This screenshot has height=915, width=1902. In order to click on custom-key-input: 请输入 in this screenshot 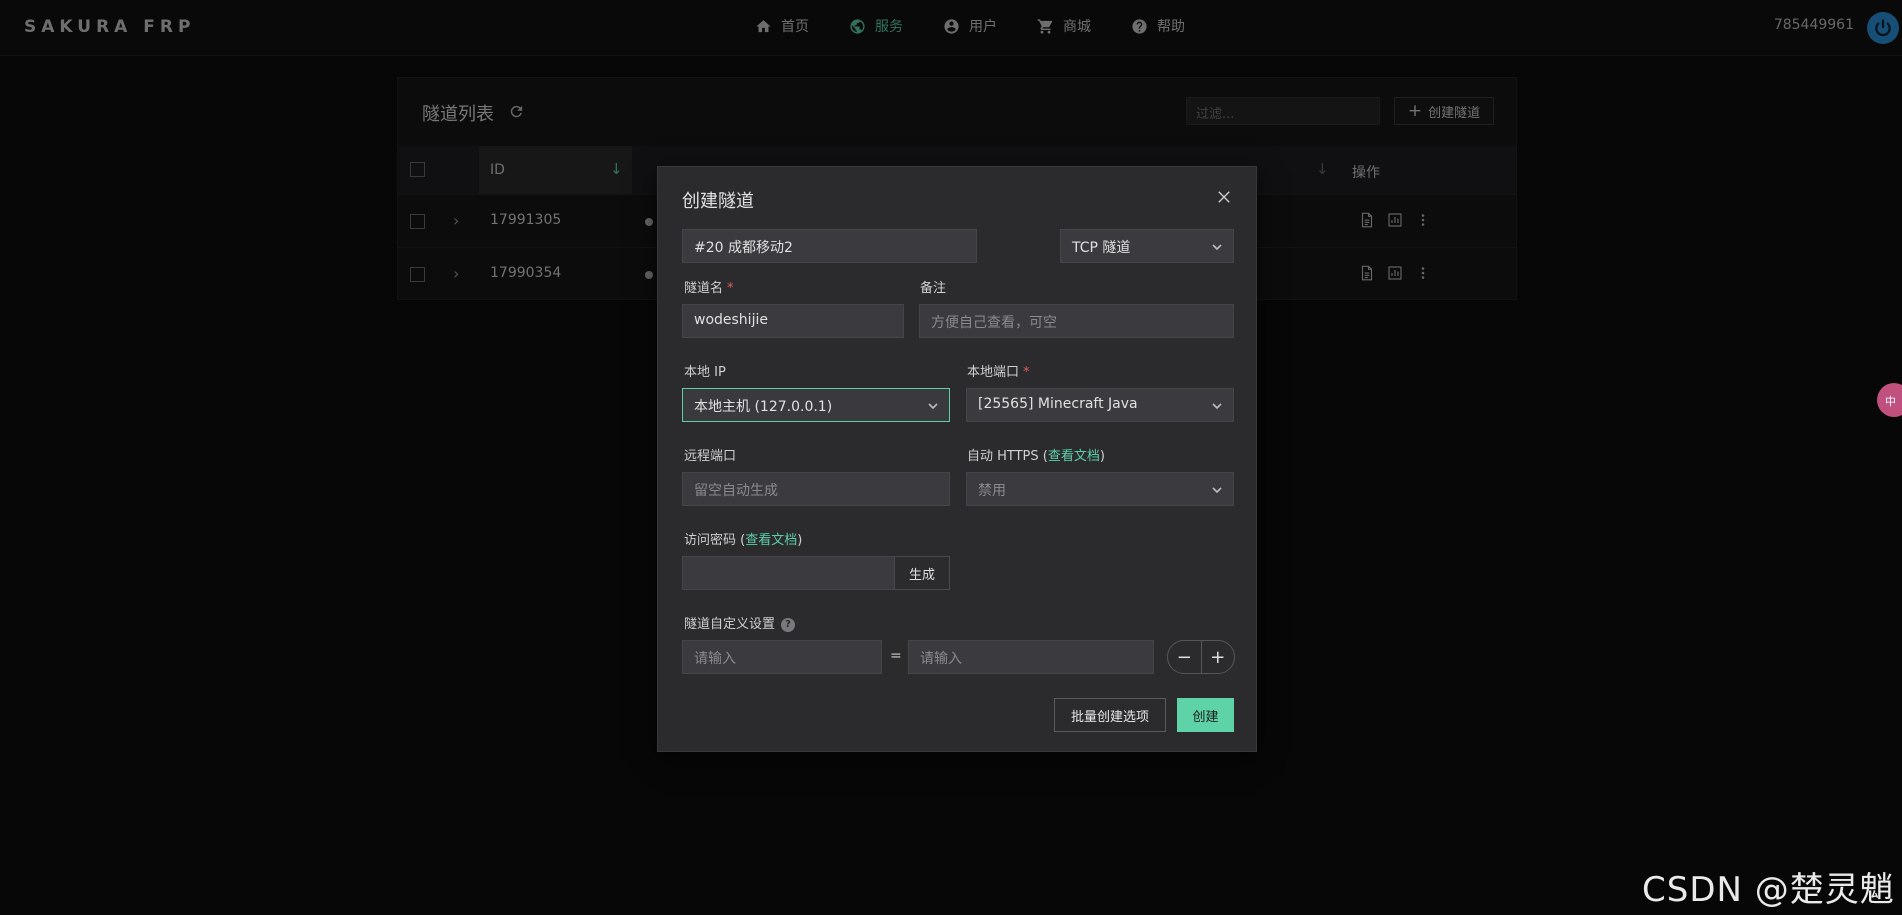, I will do `click(782, 657)`.